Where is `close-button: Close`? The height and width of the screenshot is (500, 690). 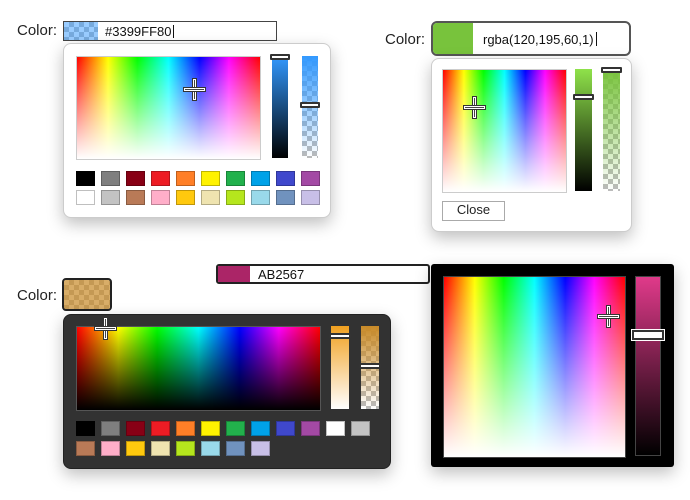
close-button: Close is located at coordinates (473, 211).